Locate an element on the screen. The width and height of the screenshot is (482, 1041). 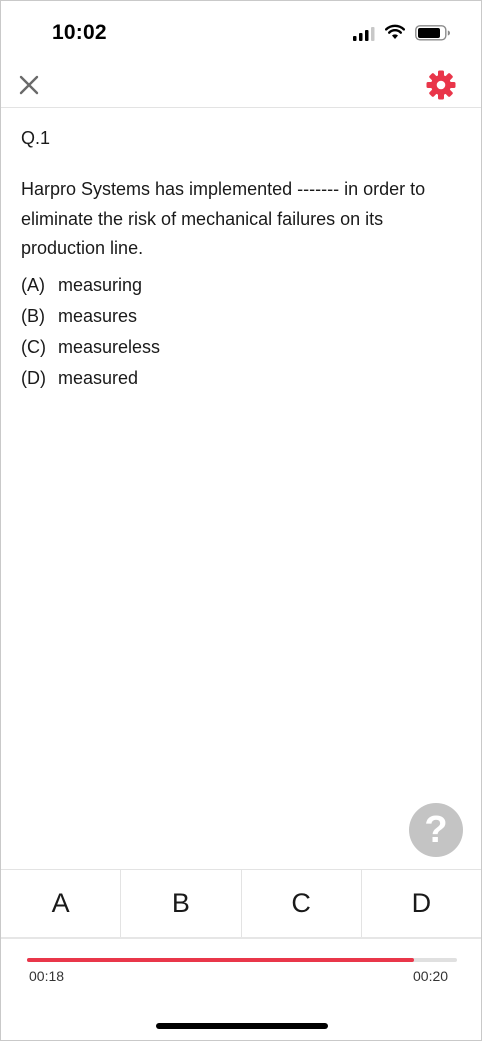
option-b: (B) measures is located at coordinates (243, 316).